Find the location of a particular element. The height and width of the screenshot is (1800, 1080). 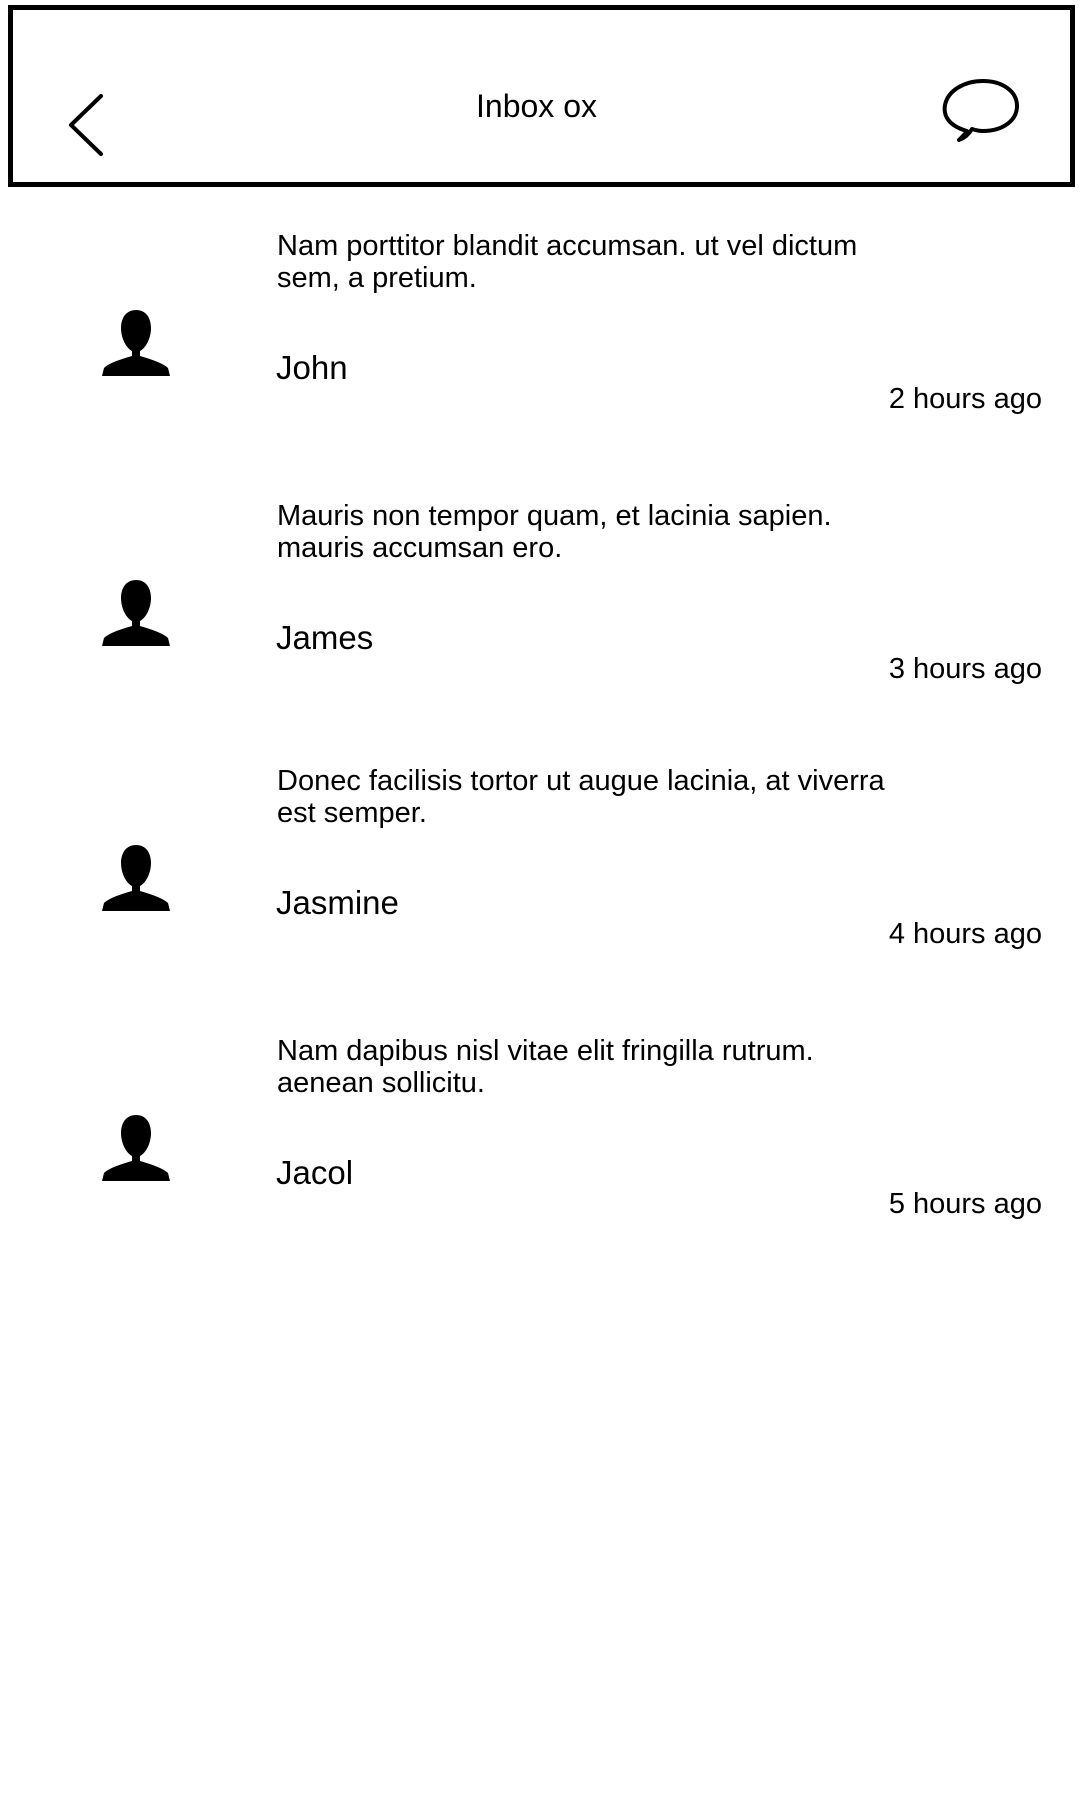

message-timestamp: 5 hours ago is located at coordinates (965, 1204).